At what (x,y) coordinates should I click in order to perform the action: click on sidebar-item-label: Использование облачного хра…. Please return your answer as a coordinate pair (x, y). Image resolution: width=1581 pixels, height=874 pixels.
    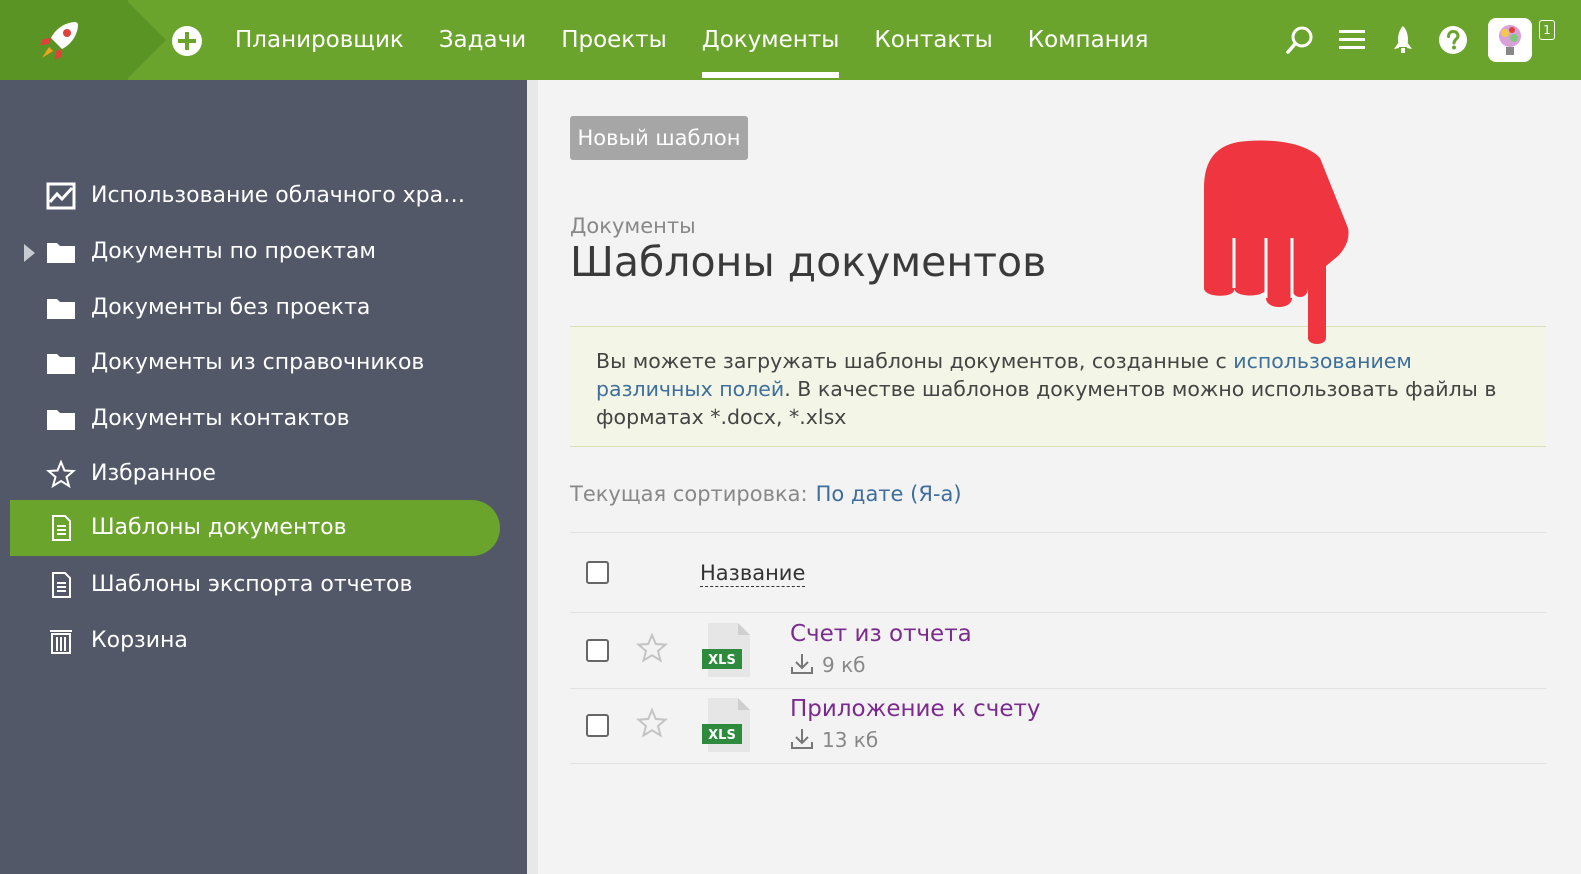
    Looking at the image, I should click on (278, 195).